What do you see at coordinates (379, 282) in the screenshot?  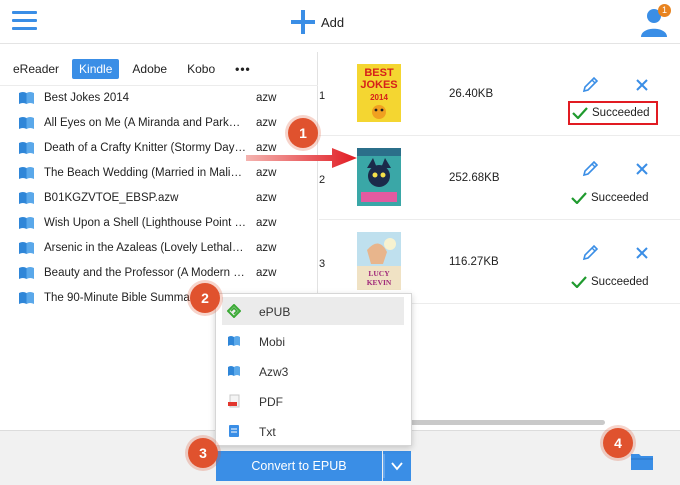 I see `svg-text: KEVIN` at bounding box center [379, 282].